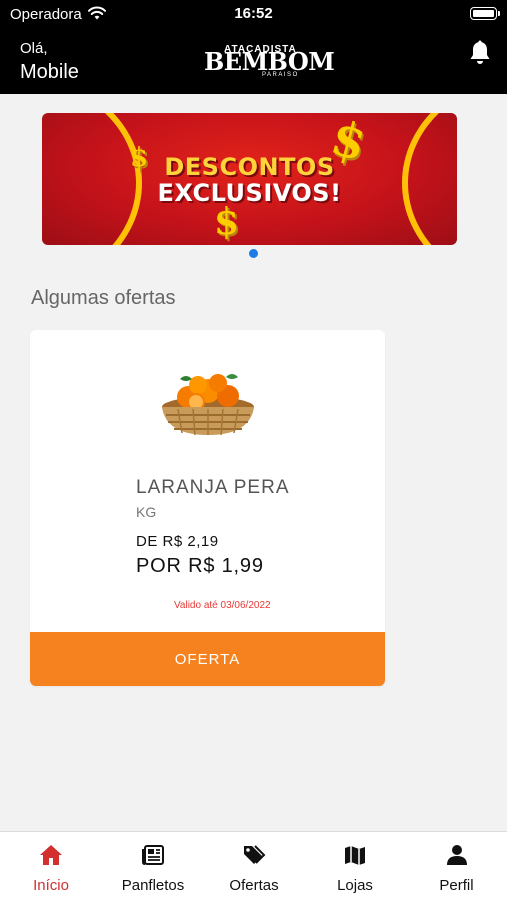 Image resolution: width=507 pixels, height=900 pixels. I want to click on tag-icon, so click(255, 854).